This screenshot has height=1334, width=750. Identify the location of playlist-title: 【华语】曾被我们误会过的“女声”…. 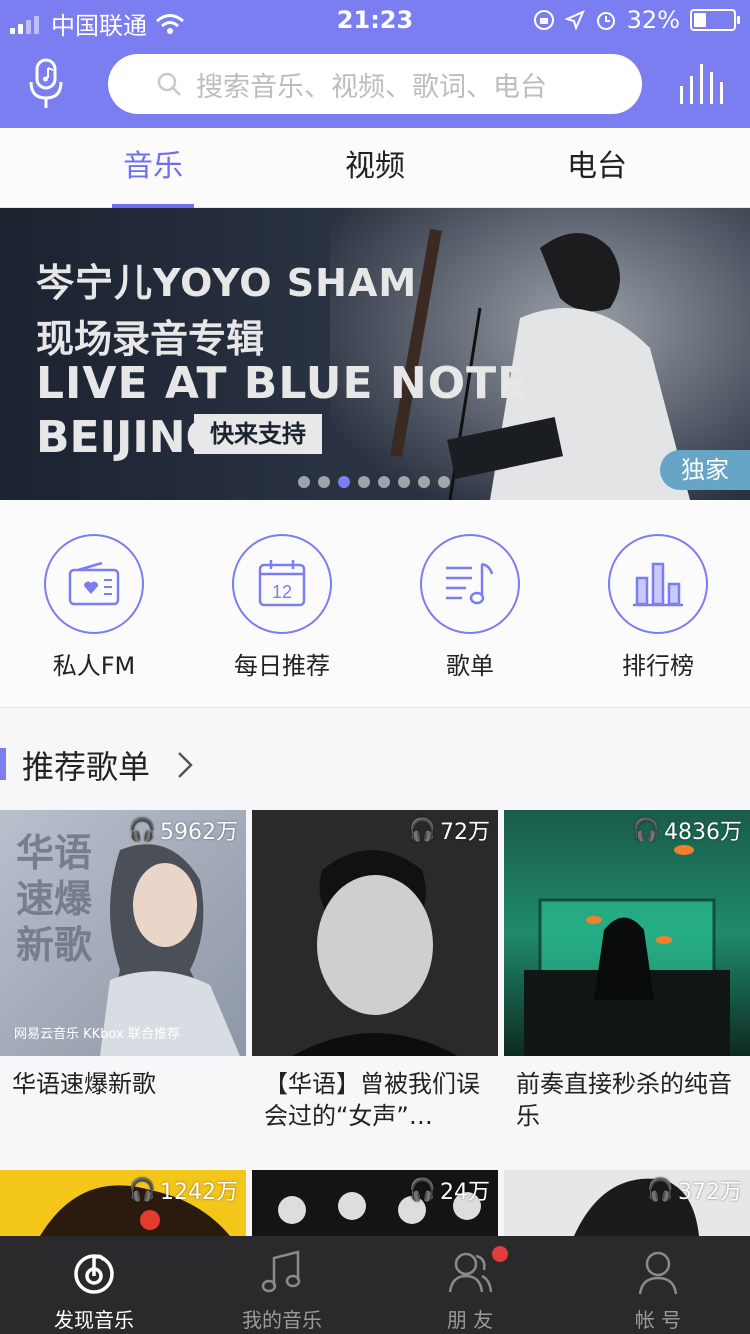
(372, 1100).